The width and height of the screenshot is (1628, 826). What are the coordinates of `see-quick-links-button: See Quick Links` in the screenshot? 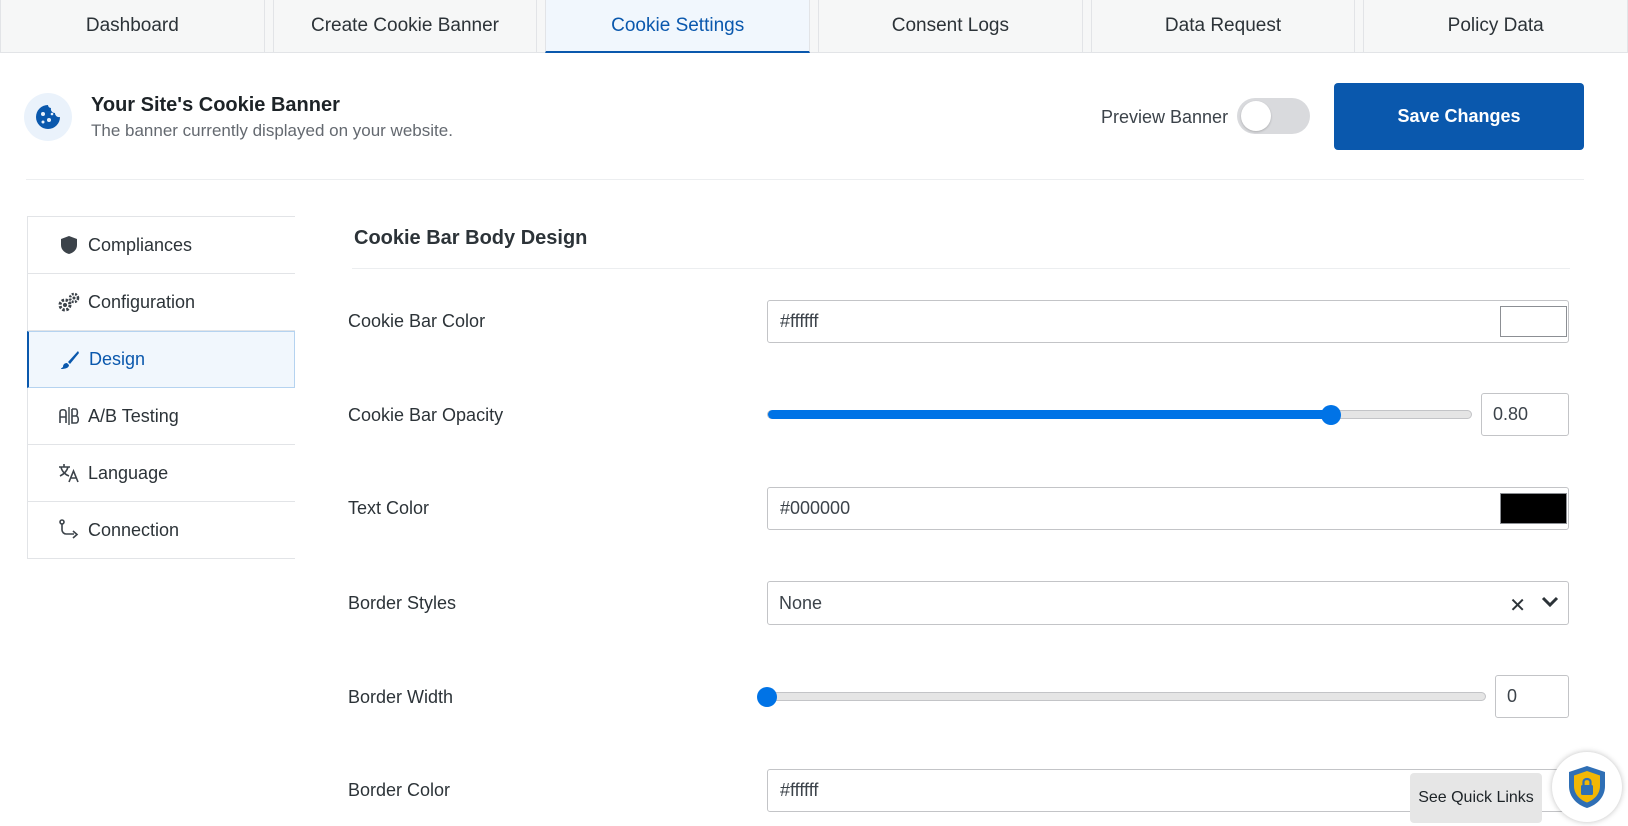 It's located at (1476, 798).